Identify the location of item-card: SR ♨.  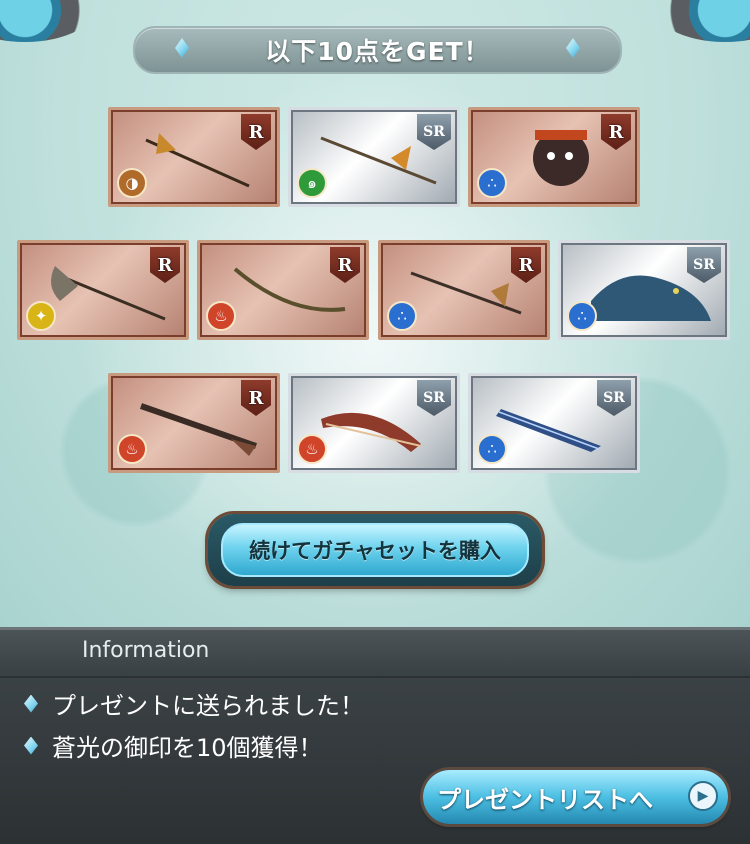
(374, 423).